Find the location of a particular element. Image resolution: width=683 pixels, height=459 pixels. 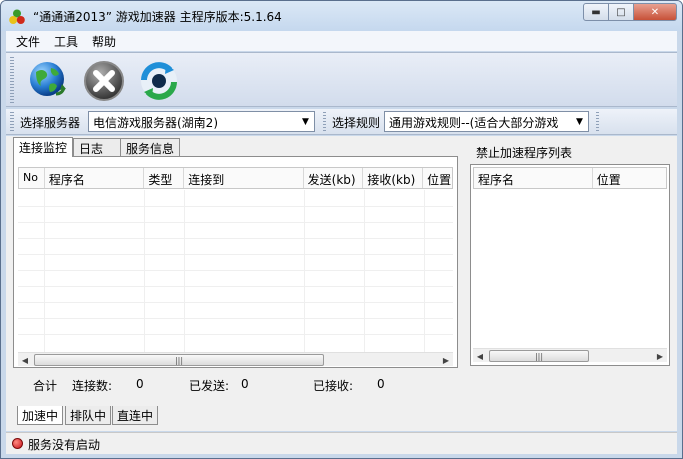

menu-bar: 文件 工具 帮助 is located at coordinates (341, 41).